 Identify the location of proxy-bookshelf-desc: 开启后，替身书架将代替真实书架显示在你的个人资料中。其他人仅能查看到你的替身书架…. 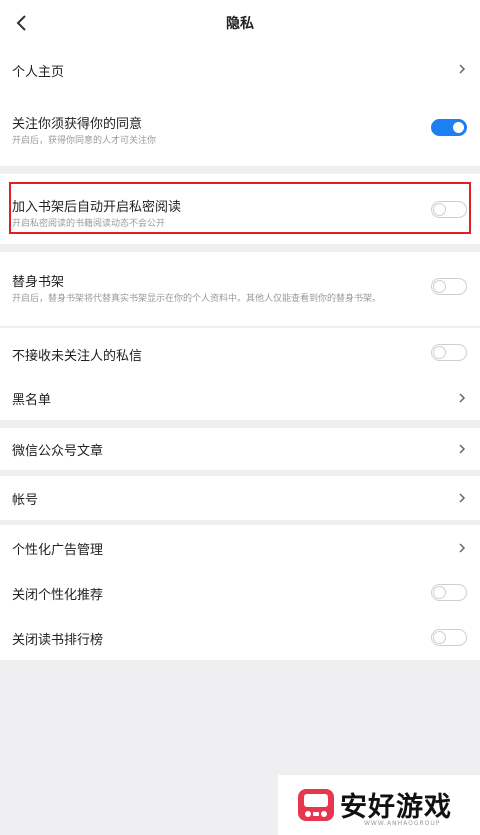
(197, 299).